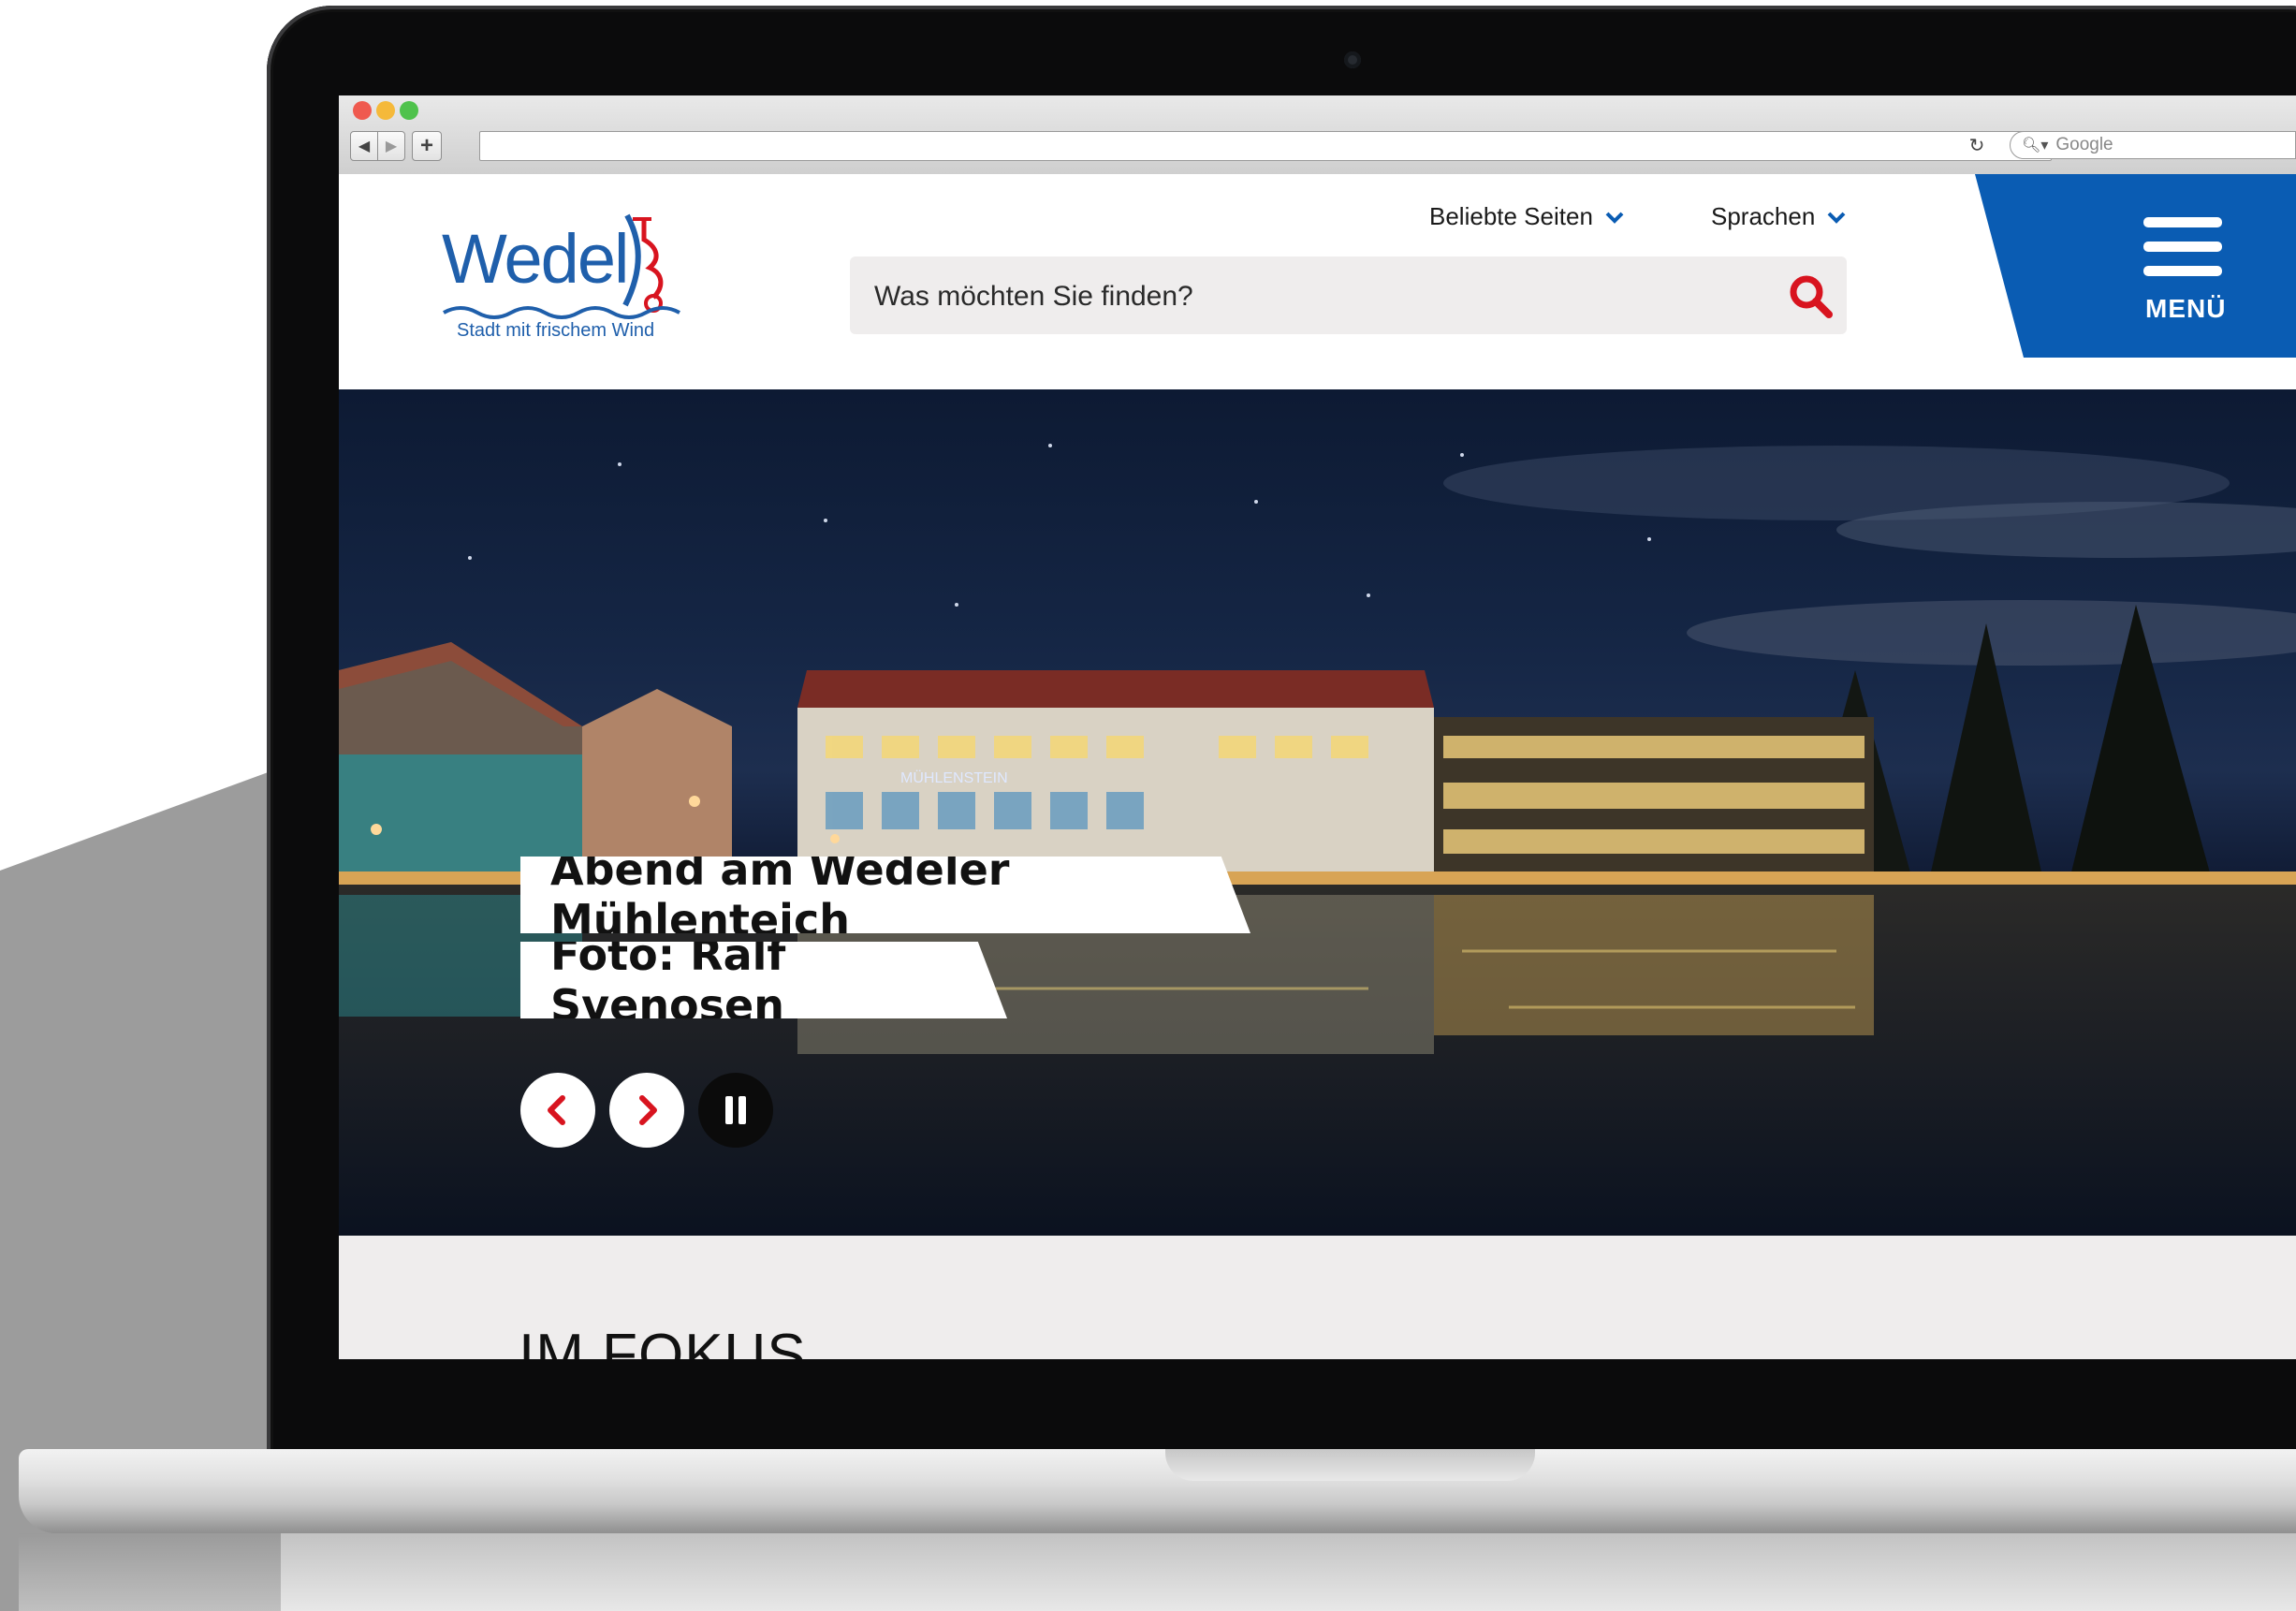  I want to click on url-bar, so click(1266, 146).